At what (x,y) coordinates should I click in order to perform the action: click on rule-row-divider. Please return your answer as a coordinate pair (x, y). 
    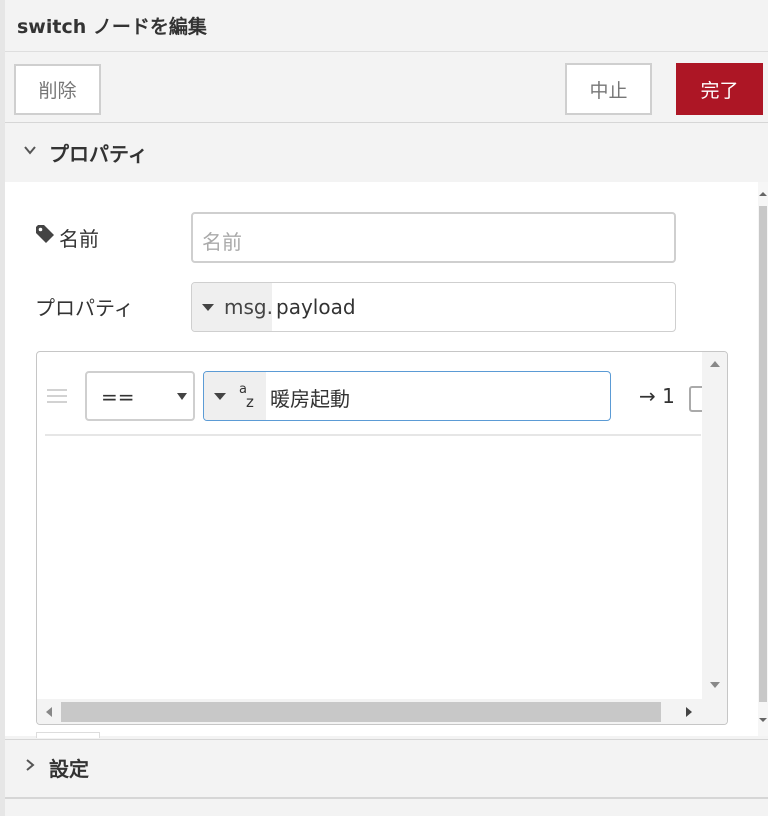
    Looking at the image, I should click on (373, 435).